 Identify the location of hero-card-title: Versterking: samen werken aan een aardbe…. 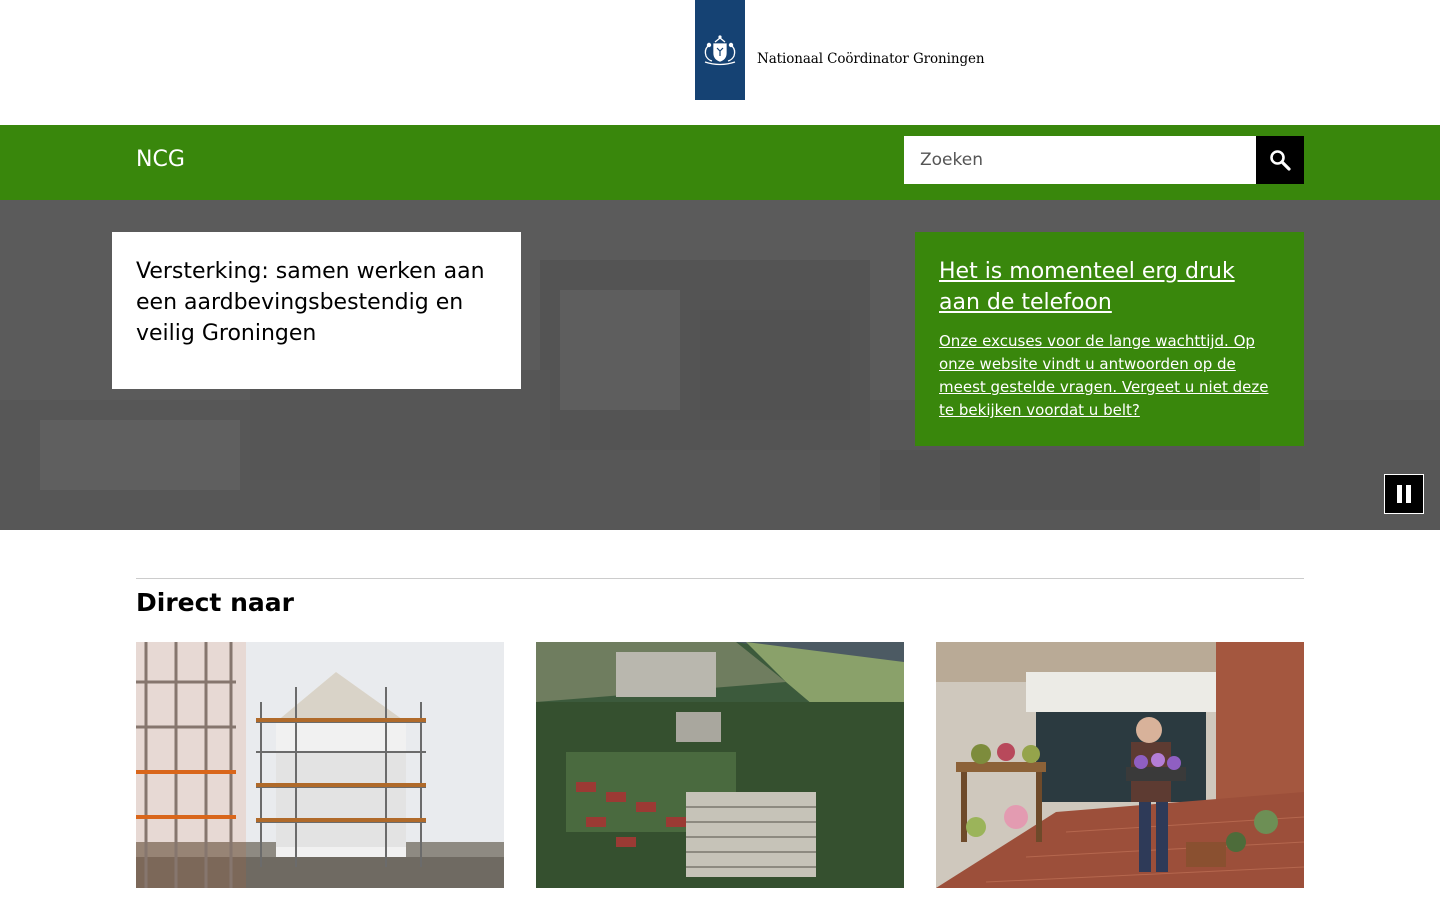
(310, 302).